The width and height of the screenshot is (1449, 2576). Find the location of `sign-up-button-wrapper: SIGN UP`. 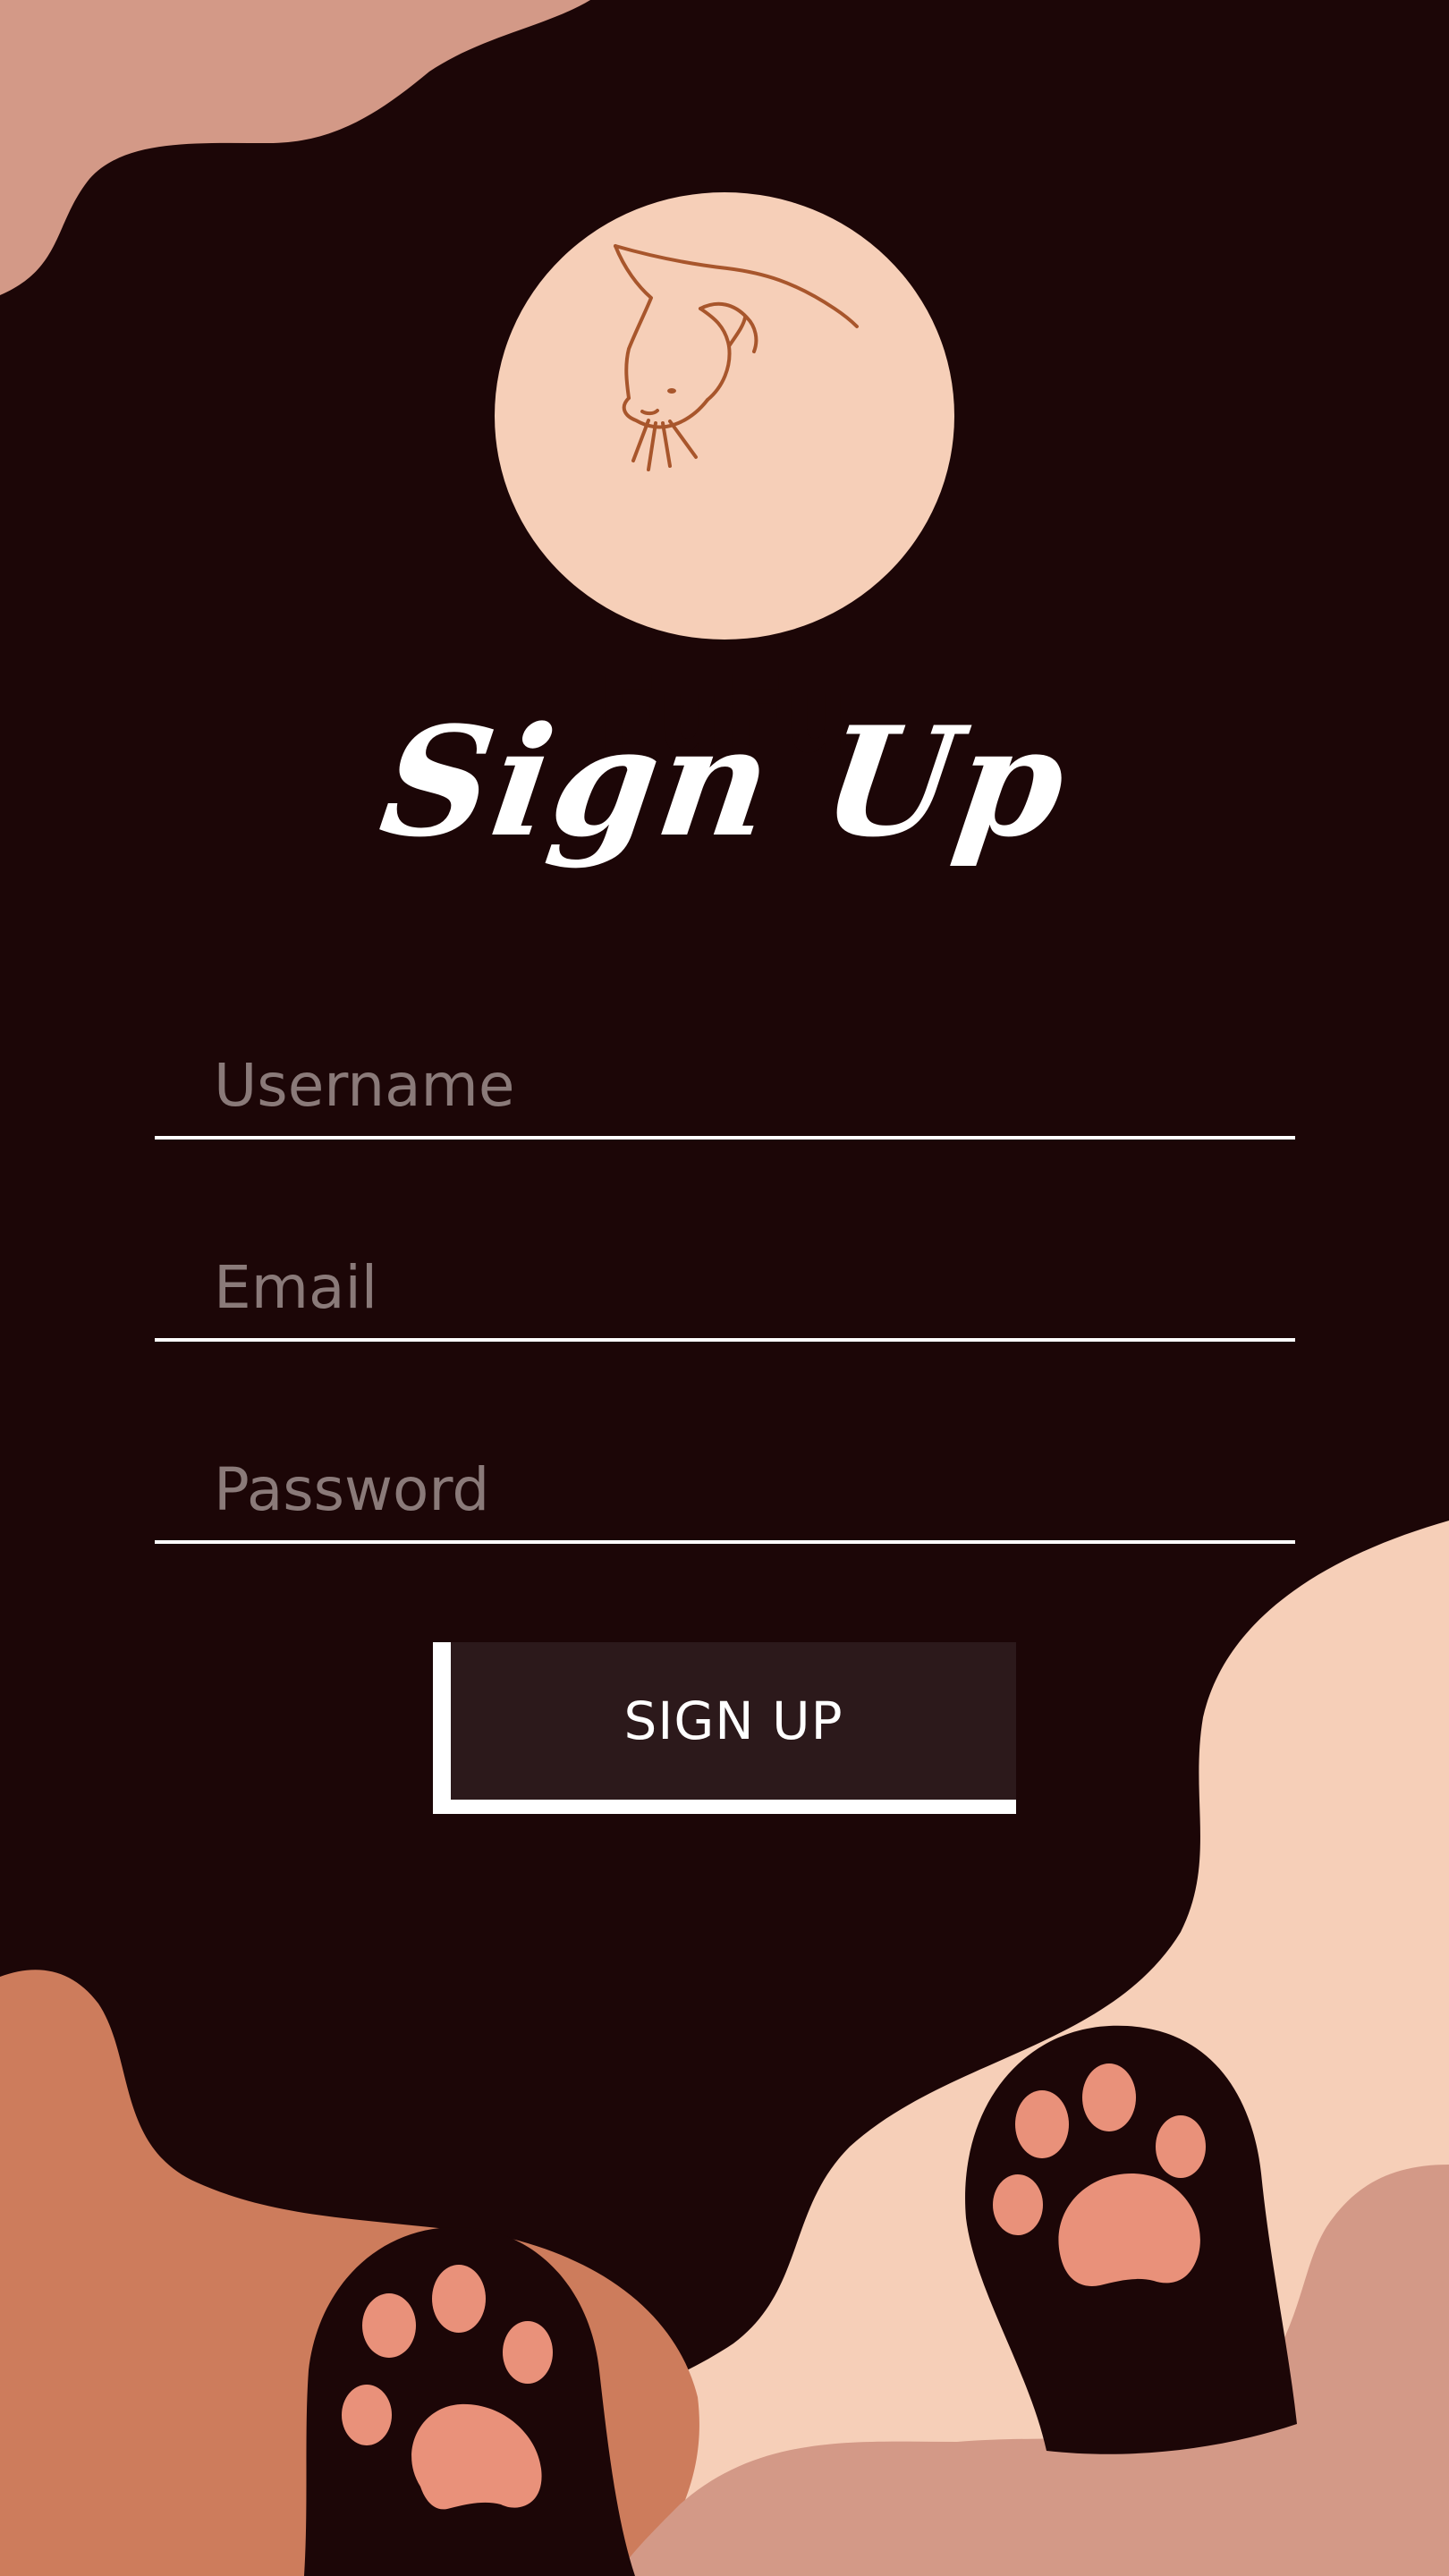

sign-up-button-wrapper: SIGN UP is located at coordinates (724, 1728).